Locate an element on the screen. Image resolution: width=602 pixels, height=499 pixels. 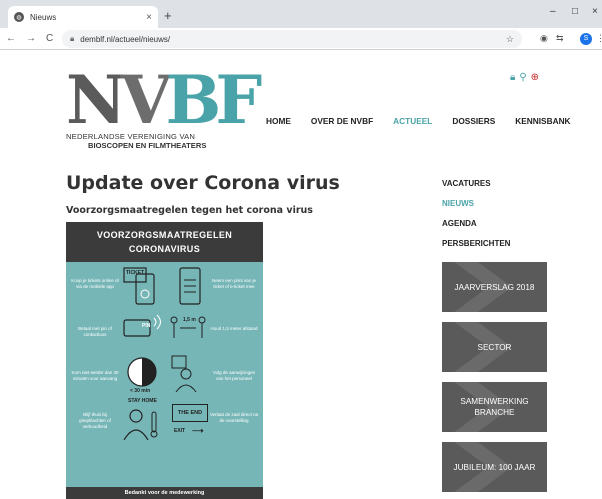
extension-icon: ◉ is located at coordinates (544, 38).